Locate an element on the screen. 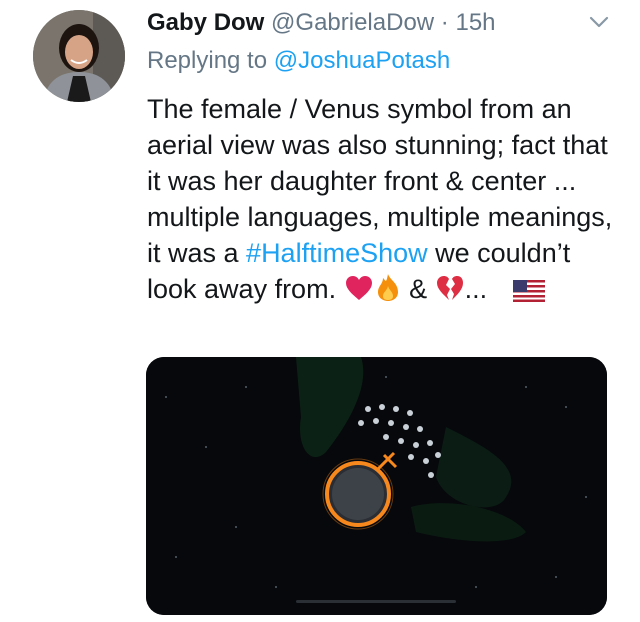  broken-heart-icon is located at coordinates (449, 288).